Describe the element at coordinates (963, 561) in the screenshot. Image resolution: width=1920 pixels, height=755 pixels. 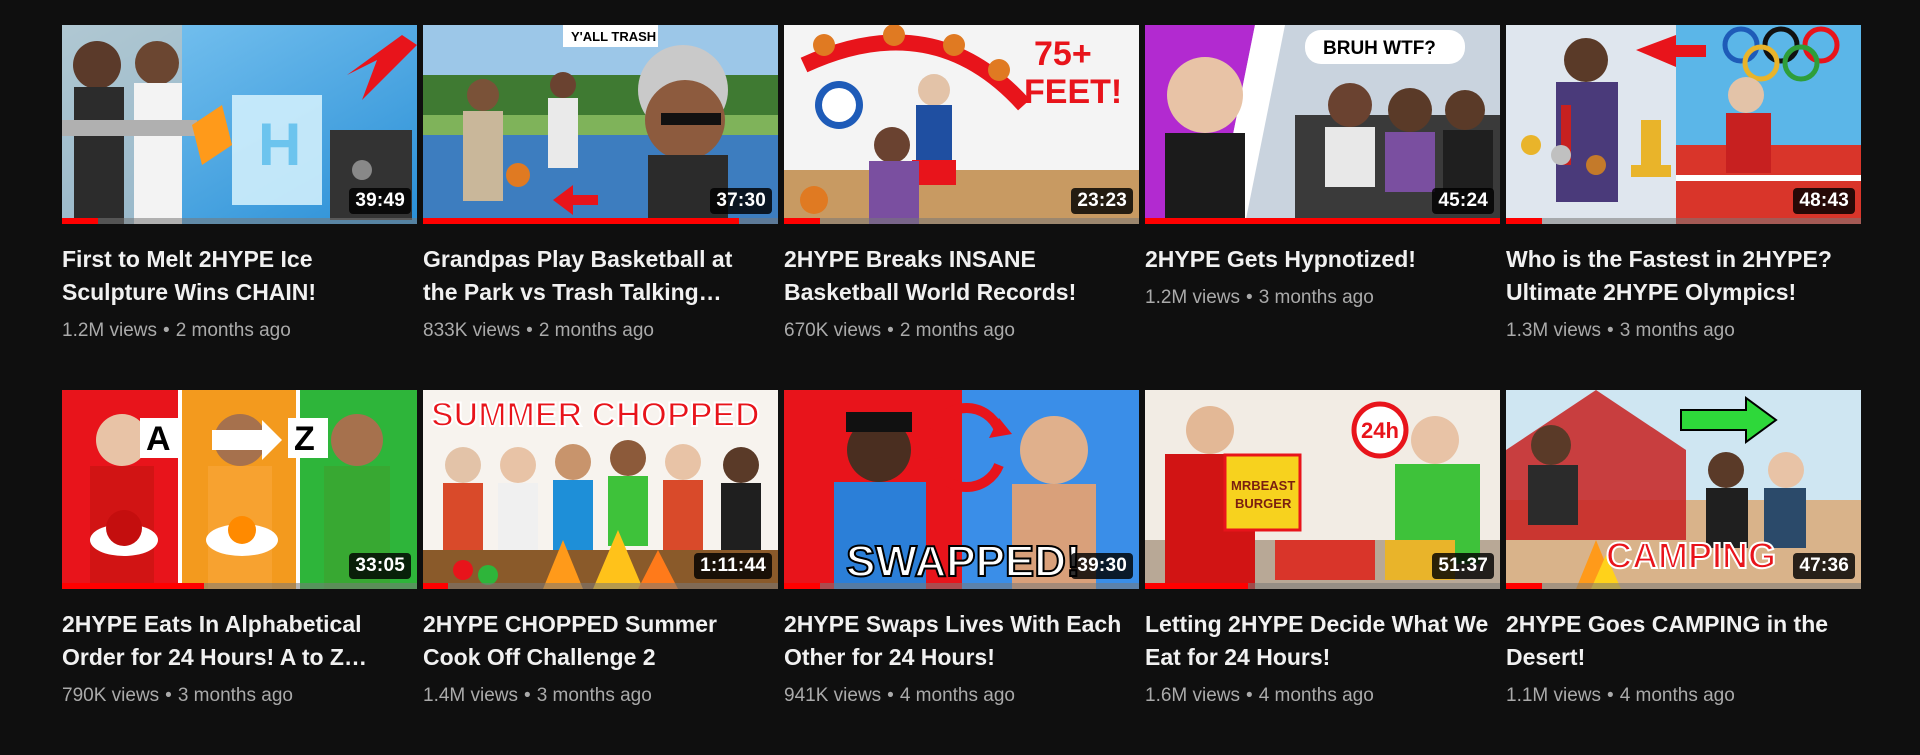
I see `svg-text: SWAPPED!` at that location.